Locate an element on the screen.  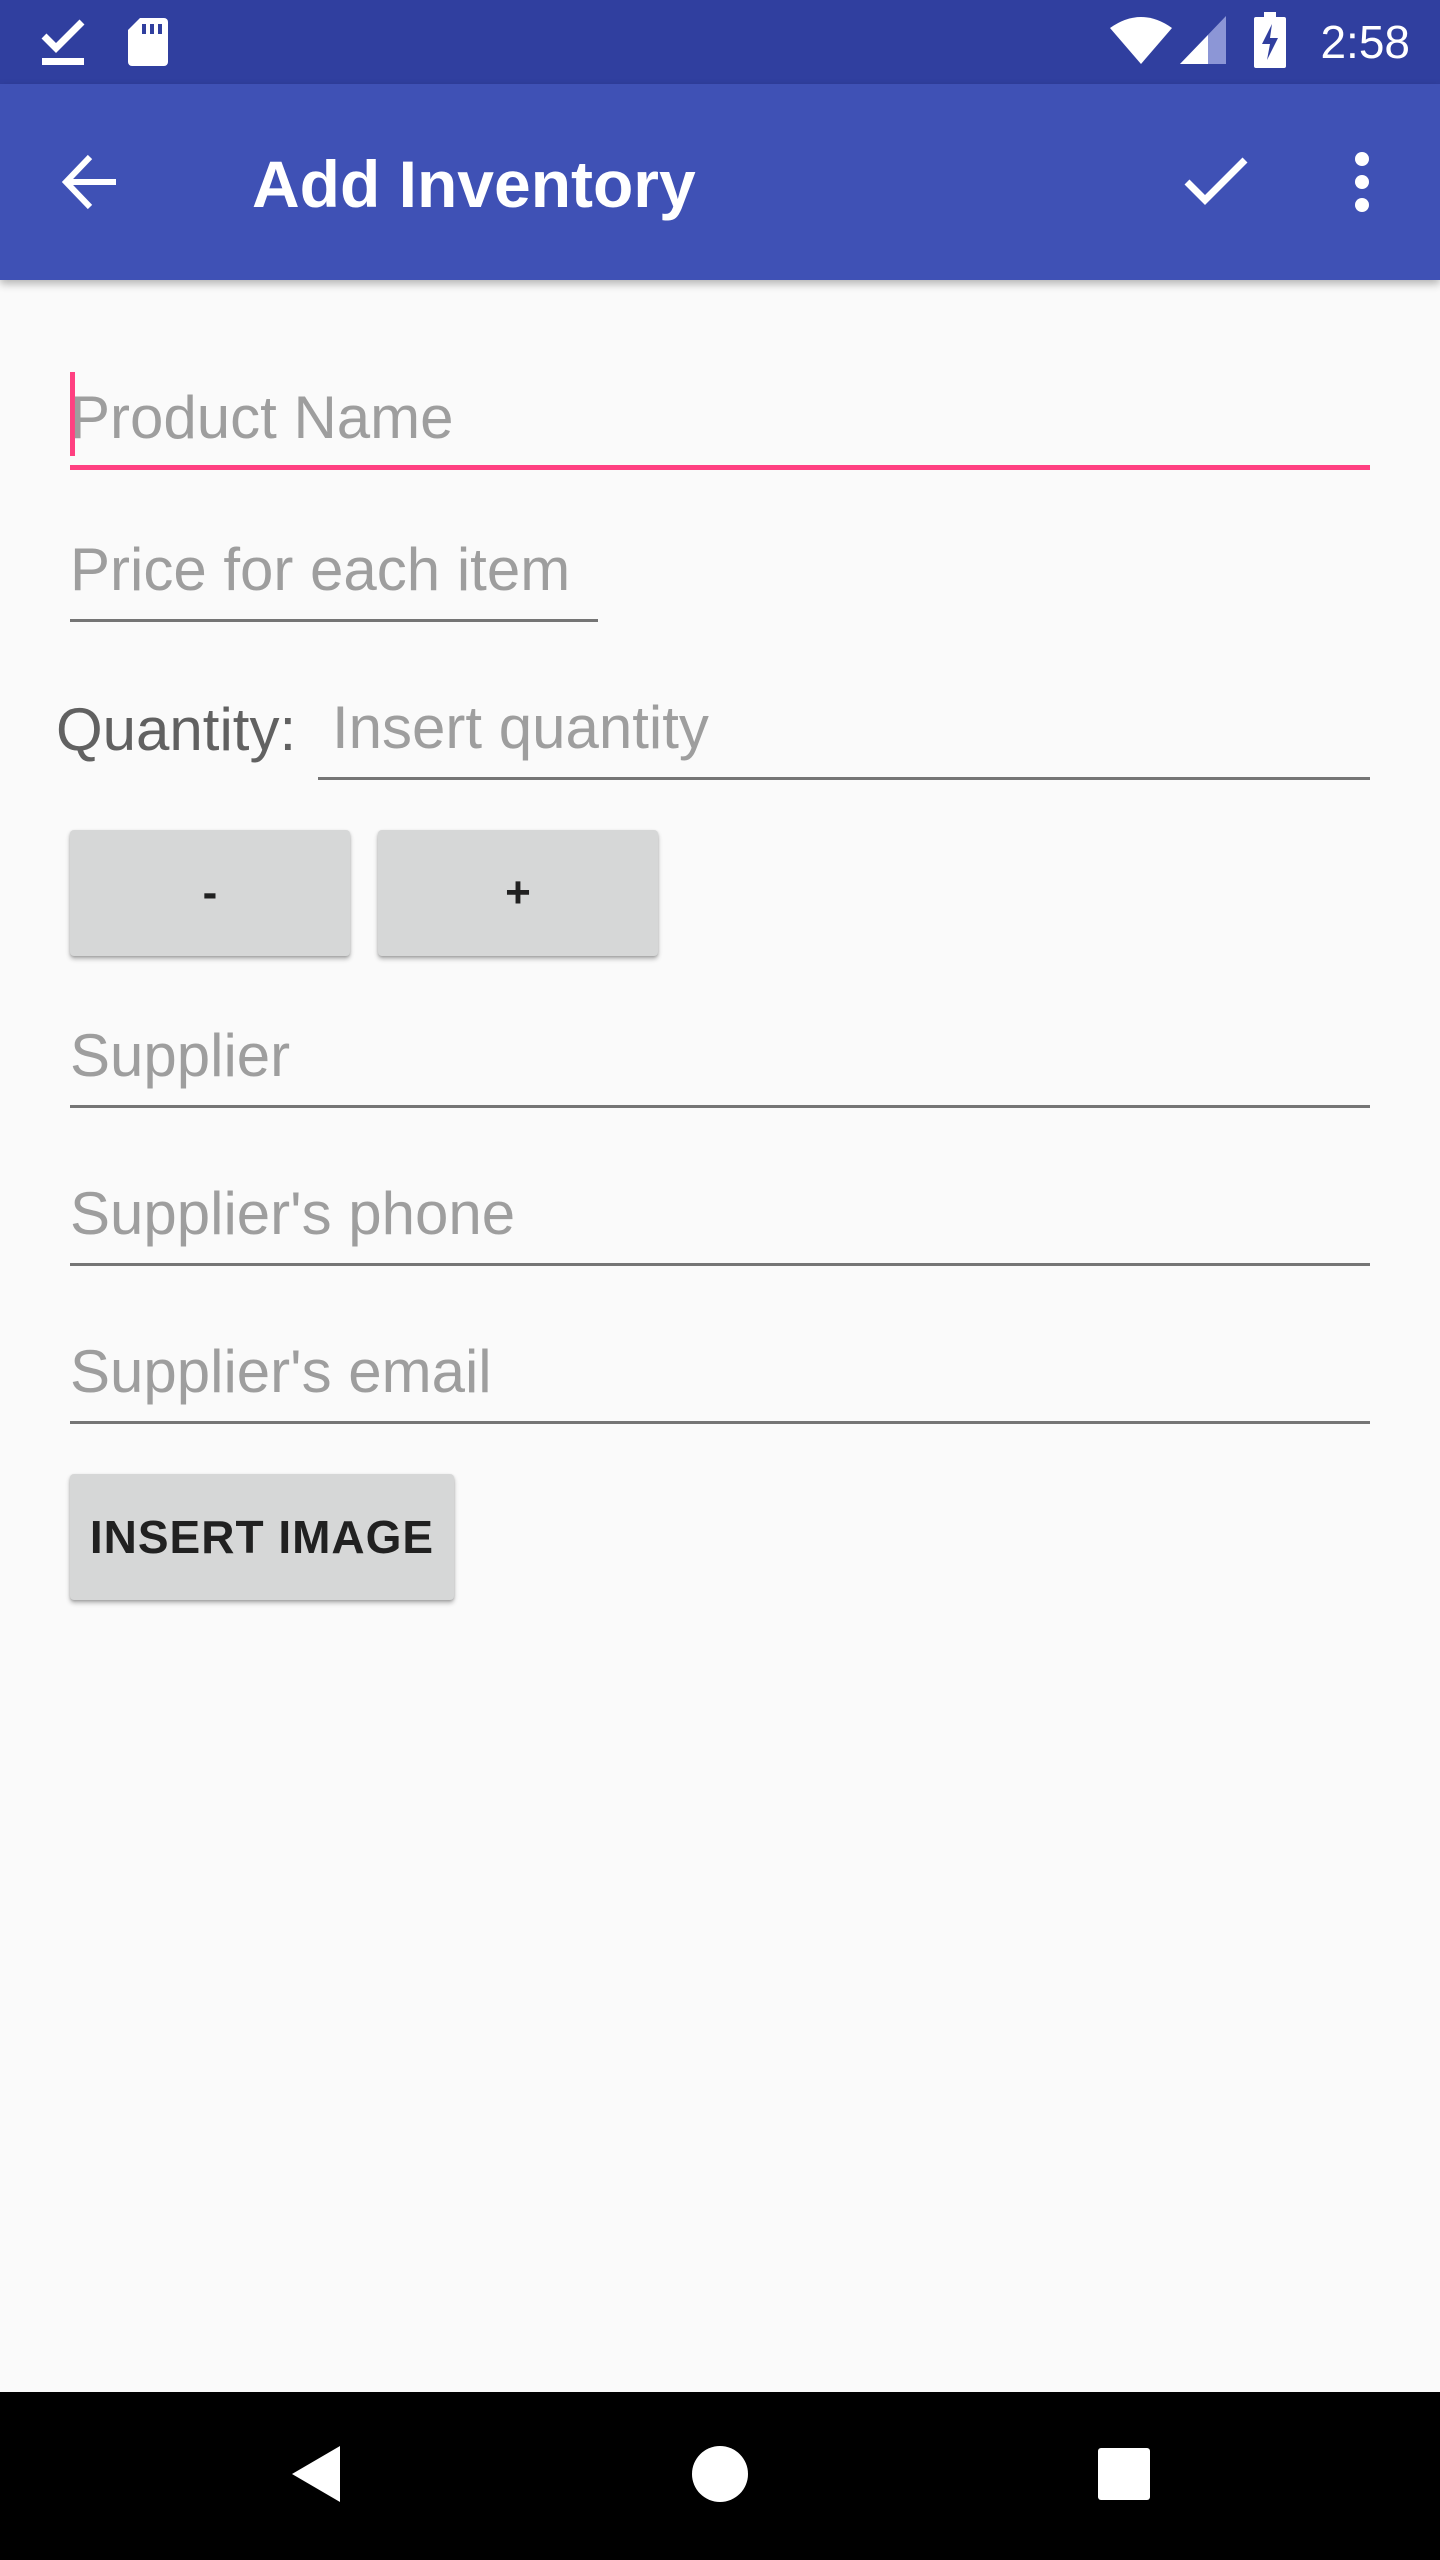
check-icon is located at coordinates (1216, 184).